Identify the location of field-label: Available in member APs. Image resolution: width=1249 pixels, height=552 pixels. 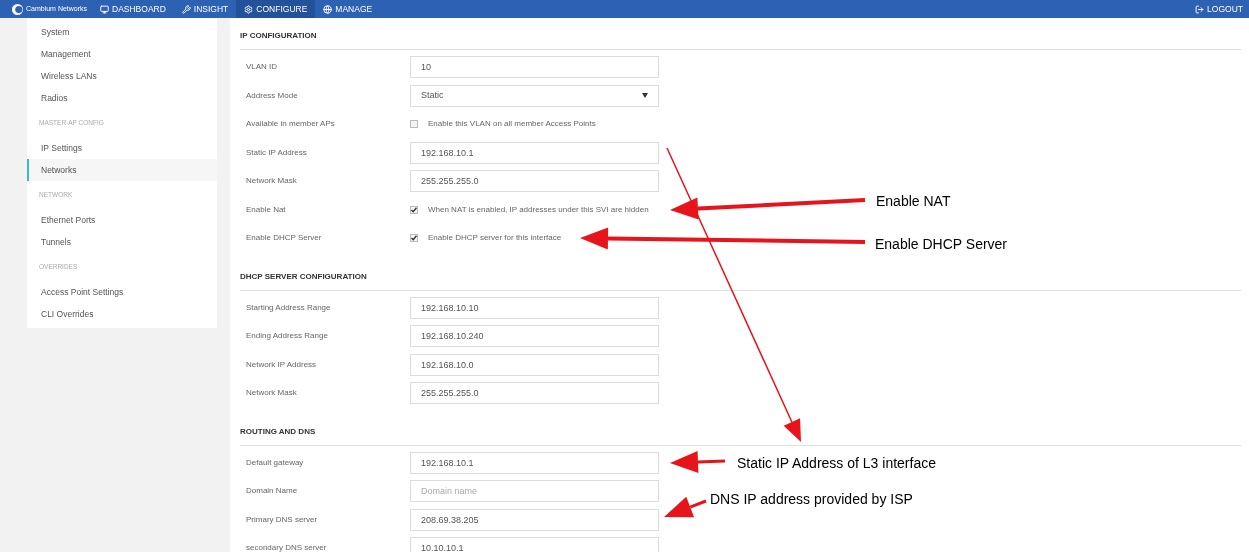
(290, 124).